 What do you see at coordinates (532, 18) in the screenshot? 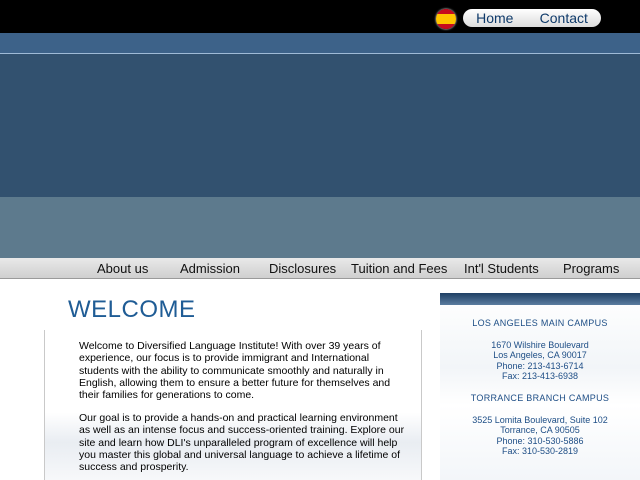
I see `top-links: Home Contact` at bounding box center [532, 18].